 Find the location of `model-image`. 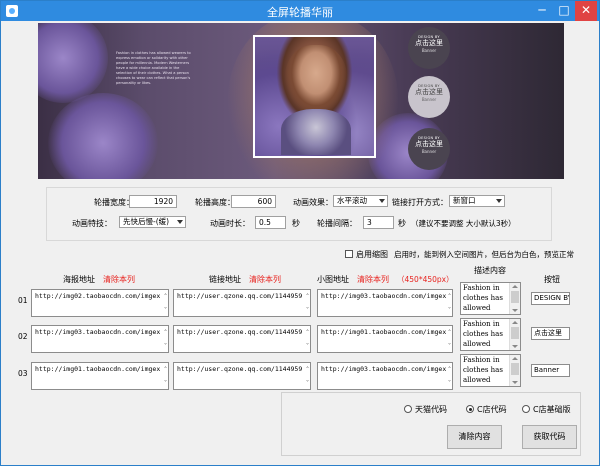

model-image is located at coordinates (314, 96).